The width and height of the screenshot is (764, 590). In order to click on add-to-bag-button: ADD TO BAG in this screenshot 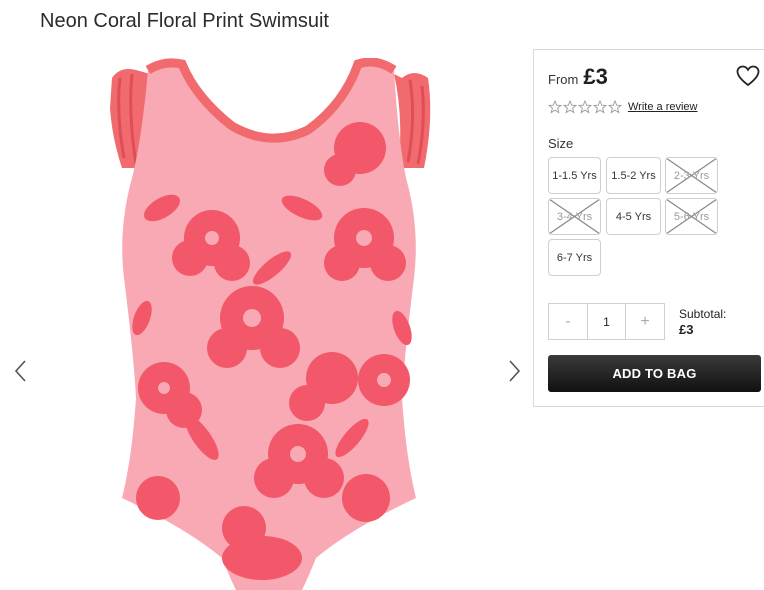, I will do `click(654, 373)`.